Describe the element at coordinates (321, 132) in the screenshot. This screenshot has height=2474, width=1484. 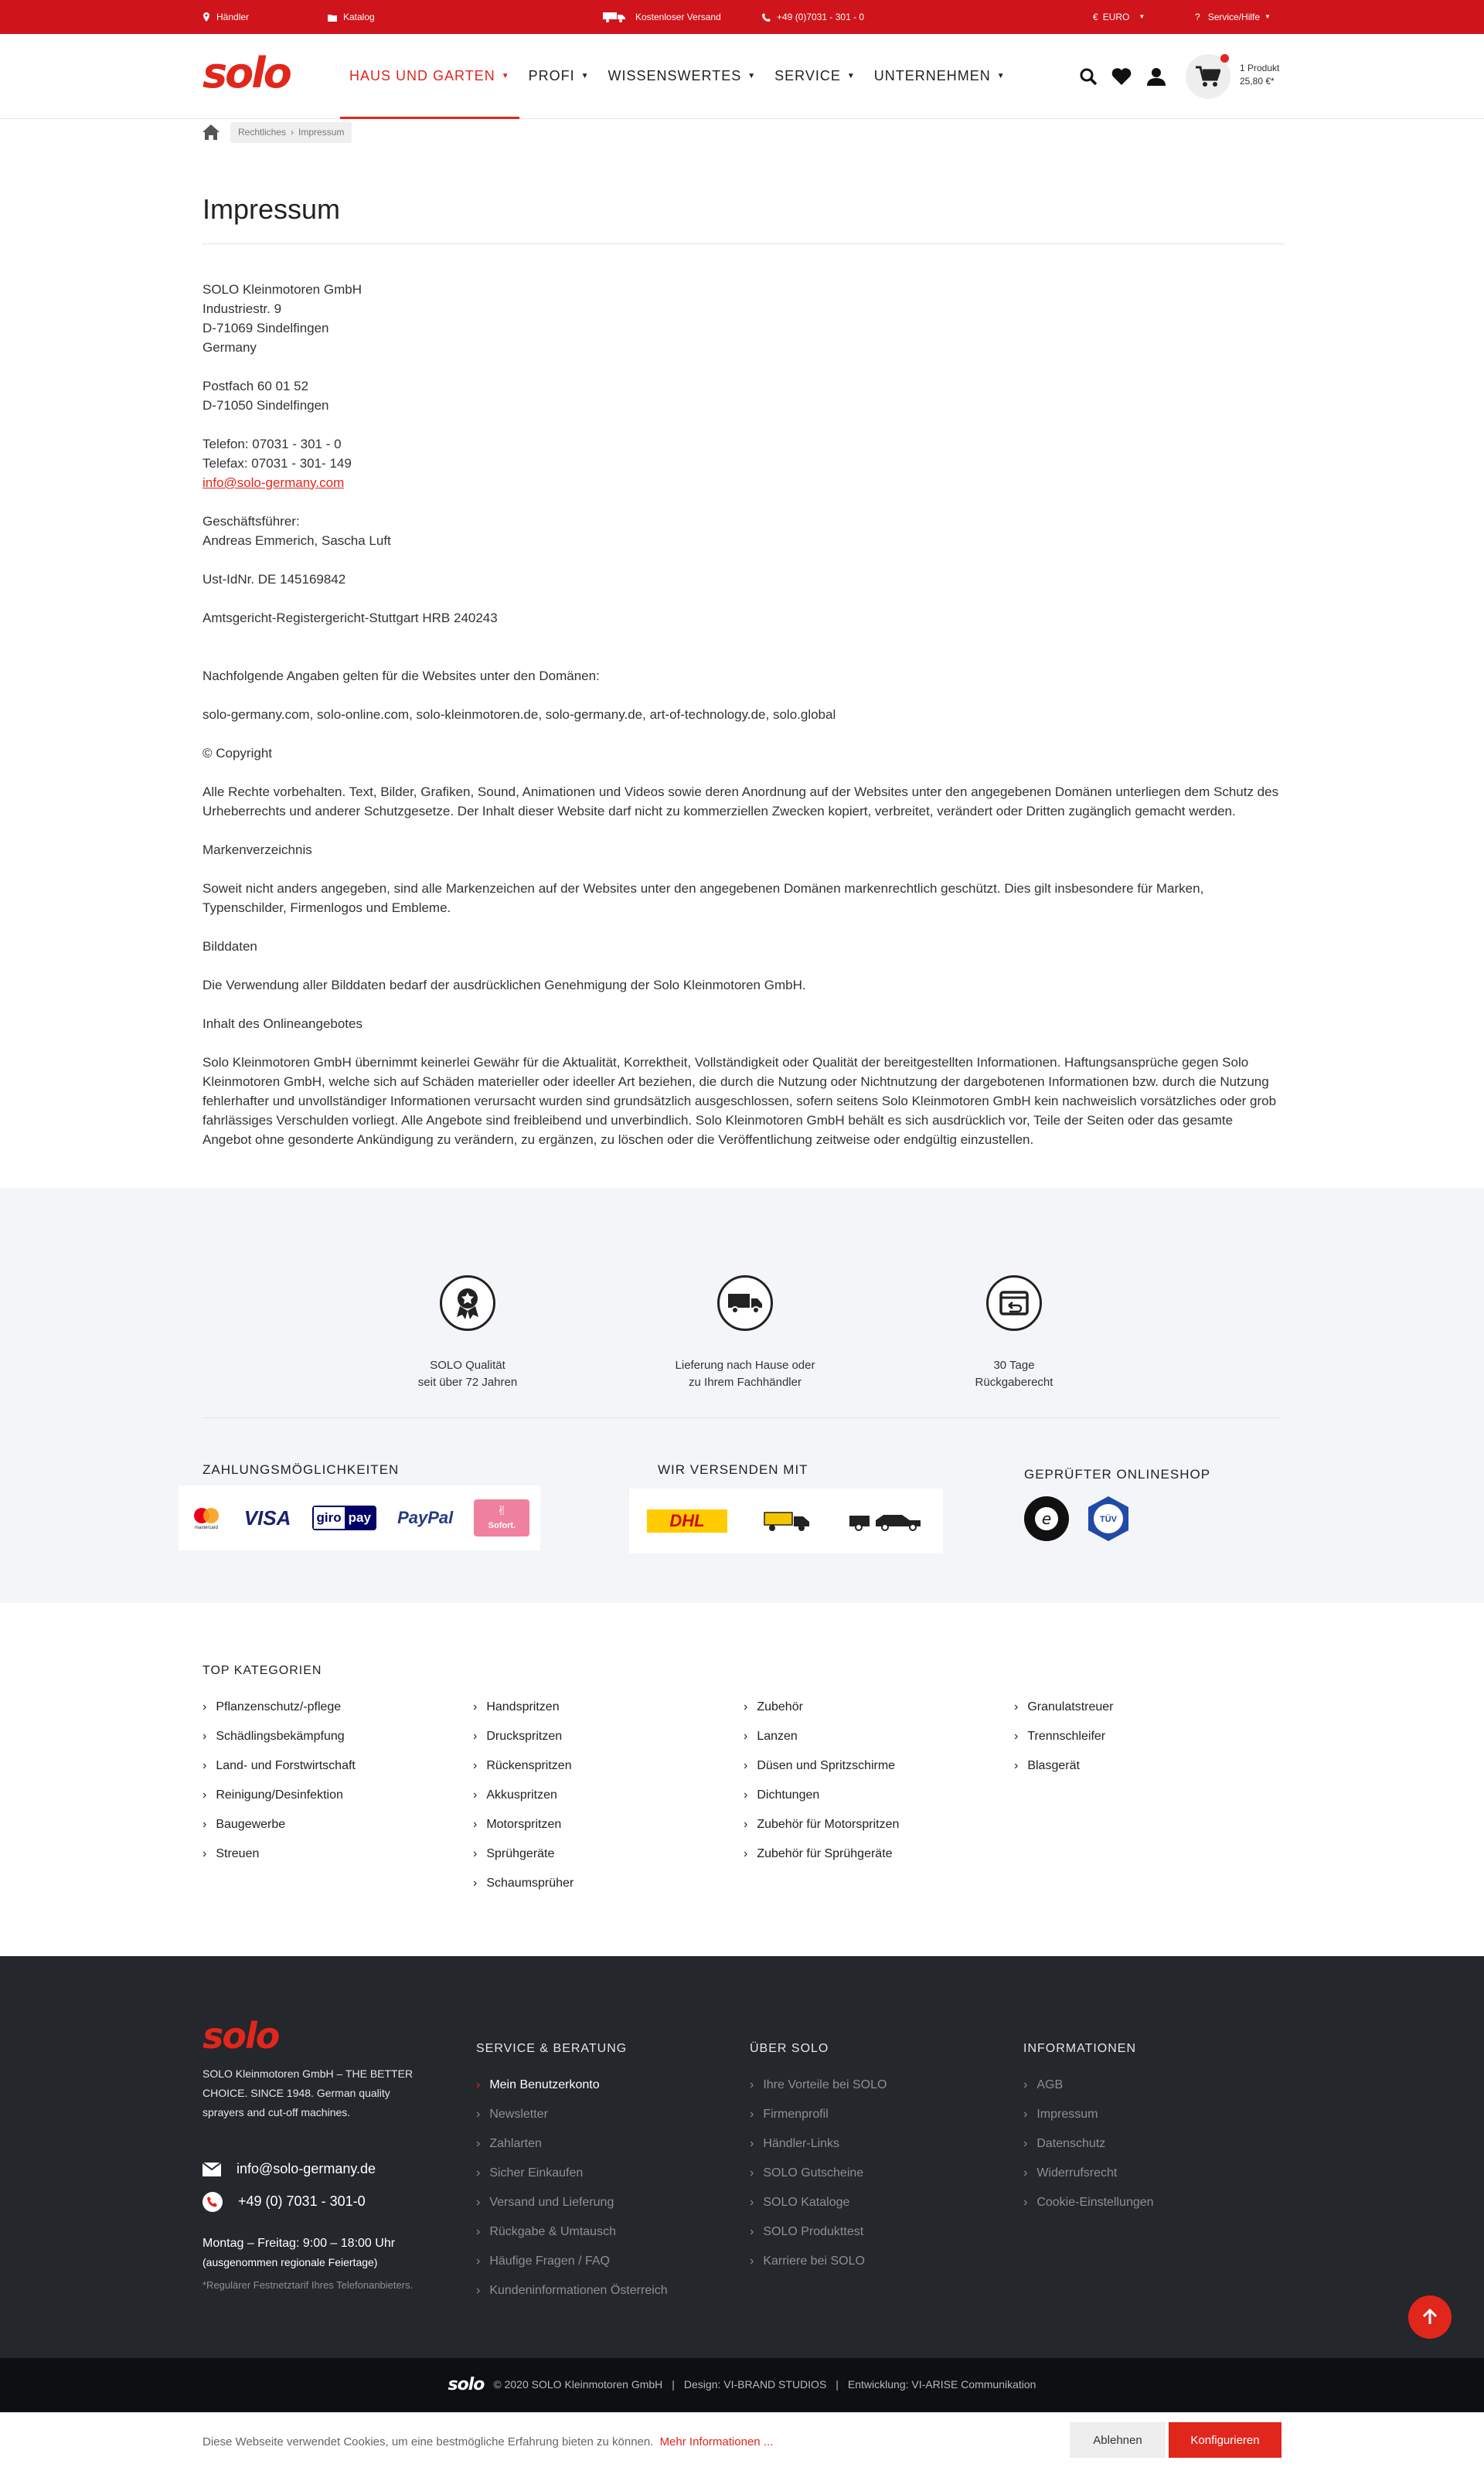
I see `breadcrumb-impressum: Impressum` at that location.